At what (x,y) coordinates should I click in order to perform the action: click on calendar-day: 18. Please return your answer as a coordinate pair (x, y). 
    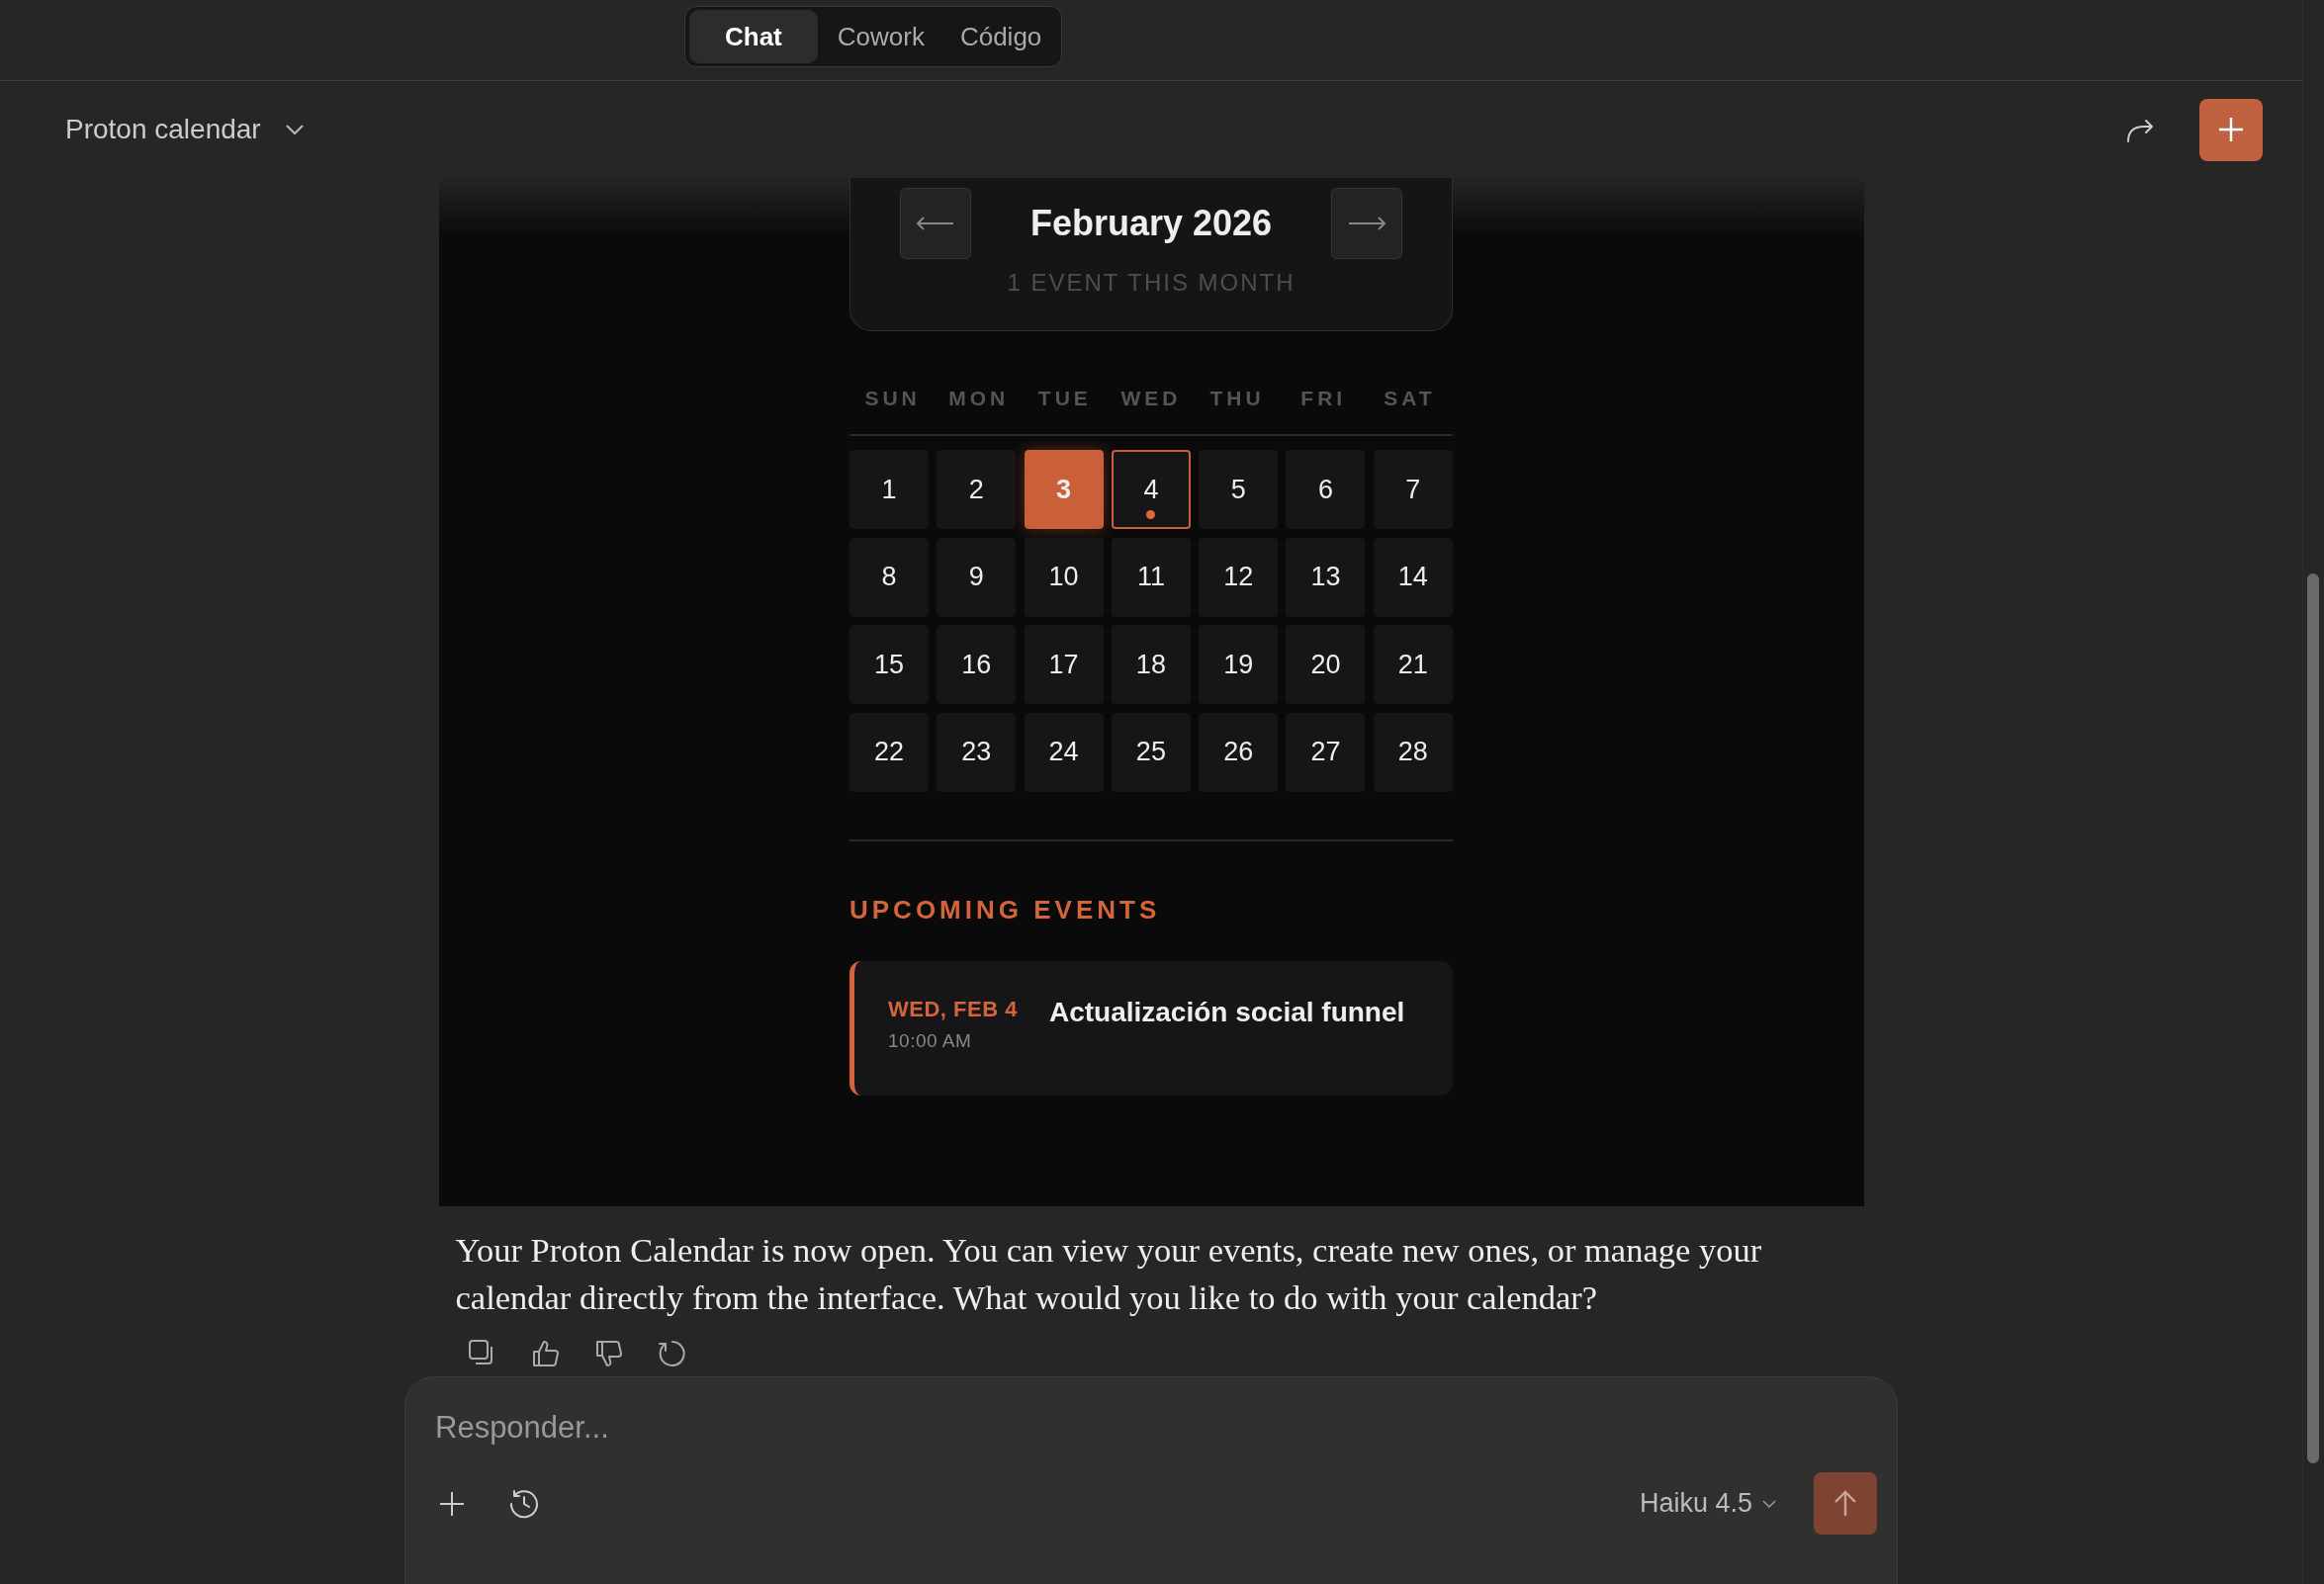
    Looking at the image, I should click on (1151, 664).